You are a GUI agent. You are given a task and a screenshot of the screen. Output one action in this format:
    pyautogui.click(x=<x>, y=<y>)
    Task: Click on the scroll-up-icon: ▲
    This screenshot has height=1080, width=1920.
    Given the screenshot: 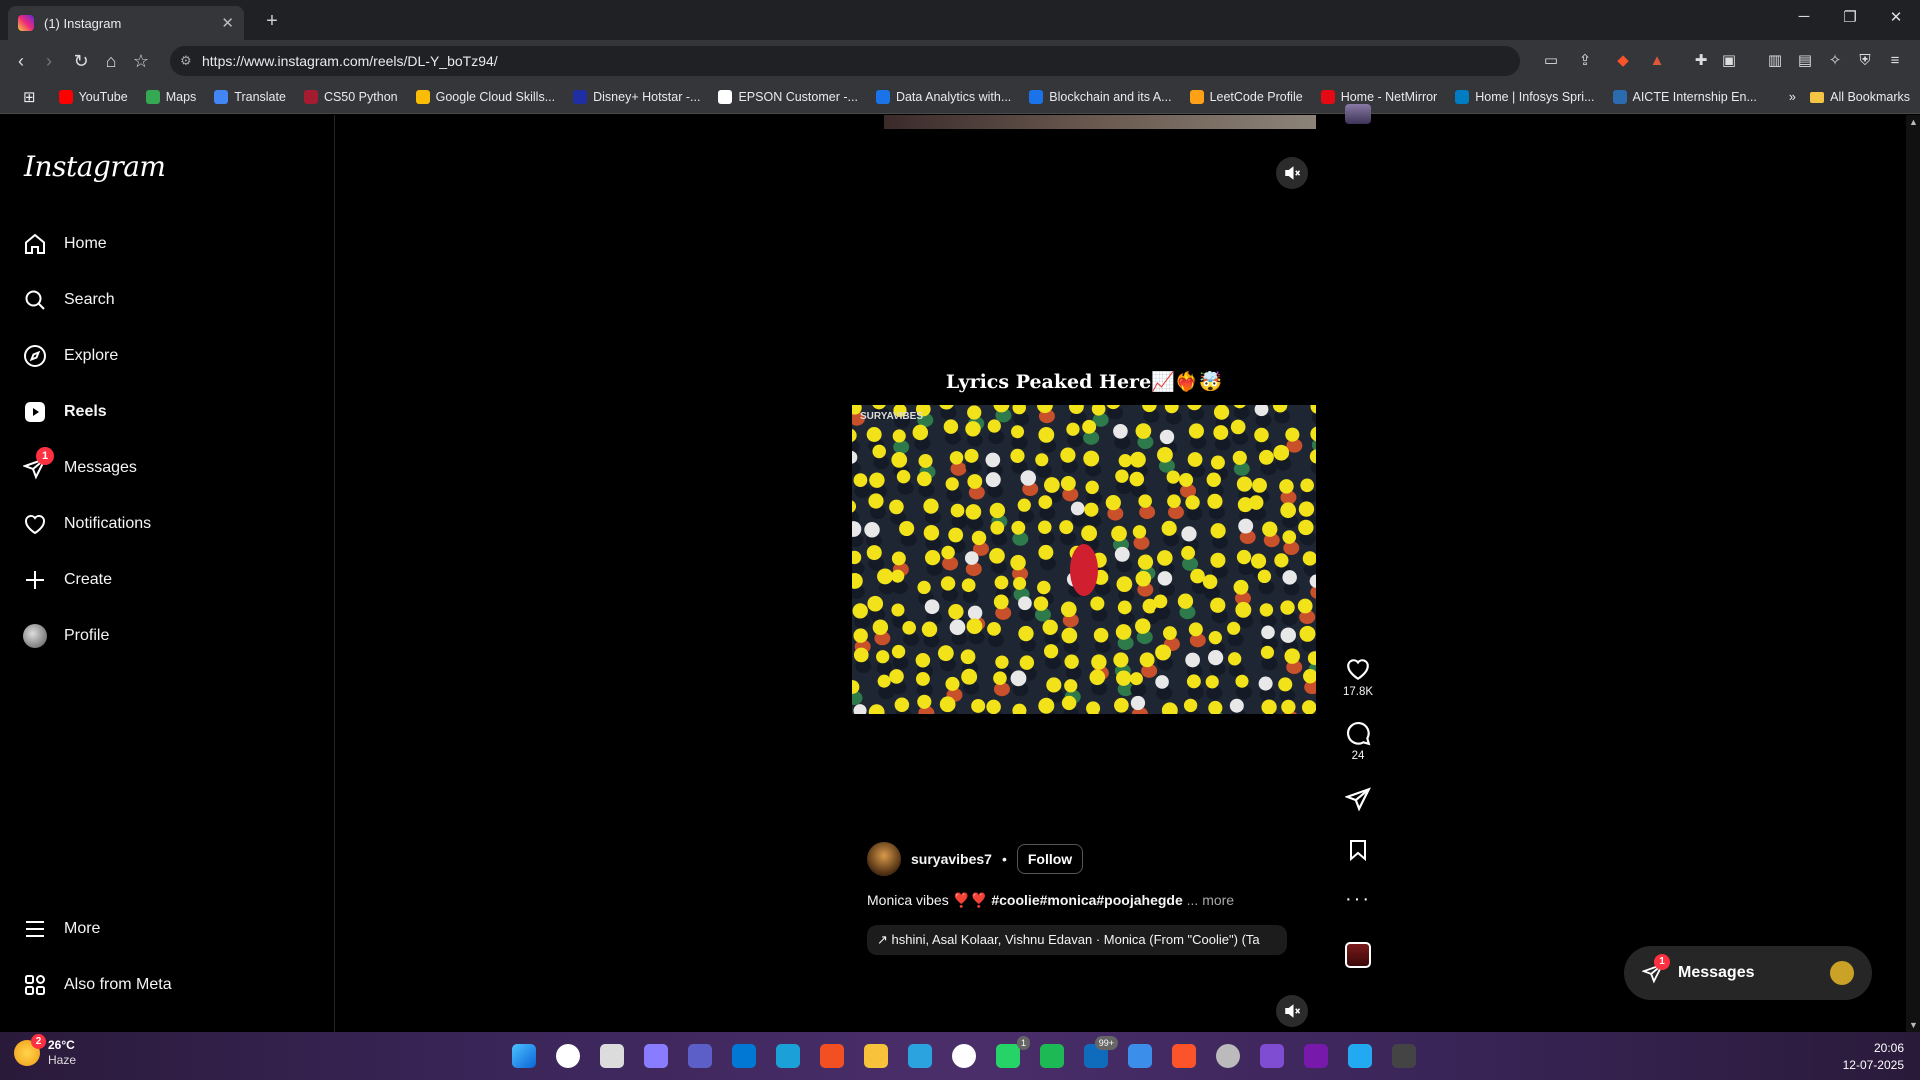 What is the action you would take?
    pyautogui.click(x=1913, y=122)
    